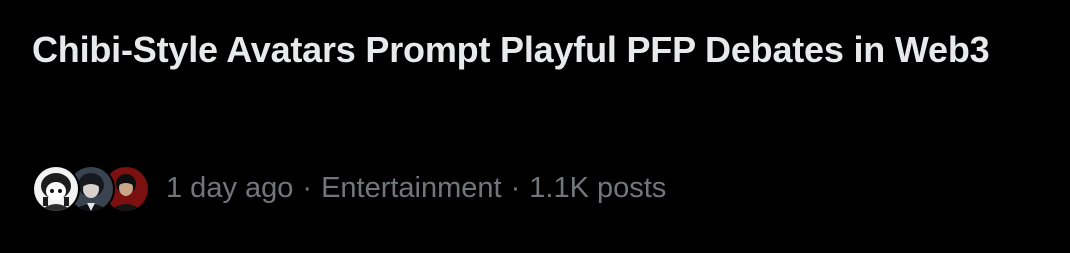  Describe the element at coordinates (598, 188) in the screenshot. I see `post-count: 1.1K posts` at that location.